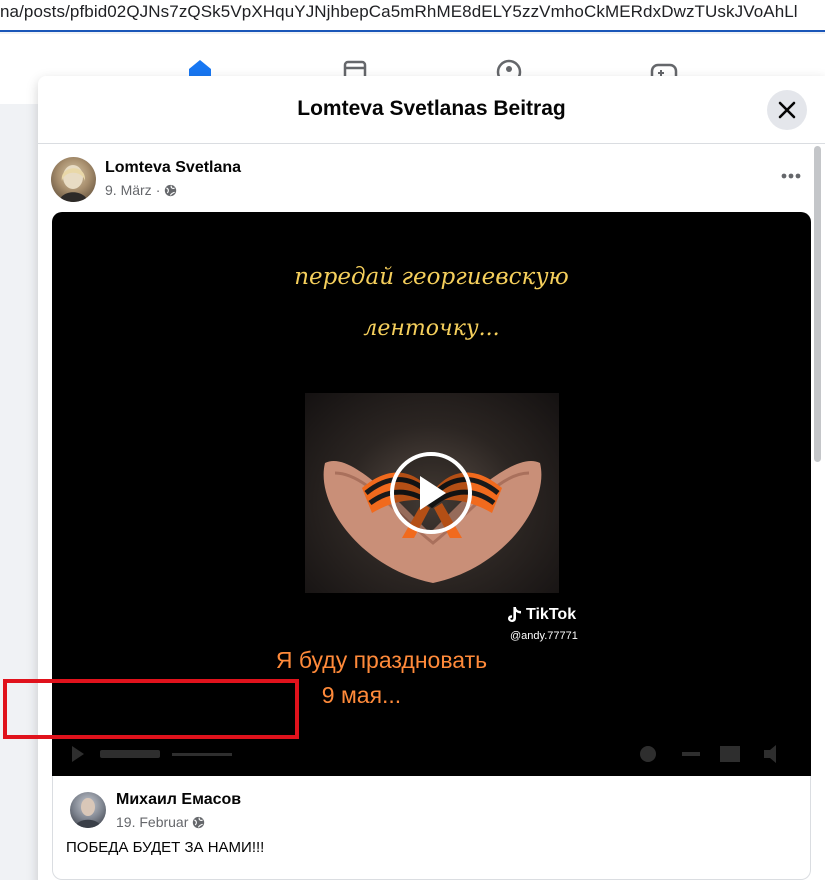  I want to click on tiktok-watermark: TikTok, so click(541, 615).